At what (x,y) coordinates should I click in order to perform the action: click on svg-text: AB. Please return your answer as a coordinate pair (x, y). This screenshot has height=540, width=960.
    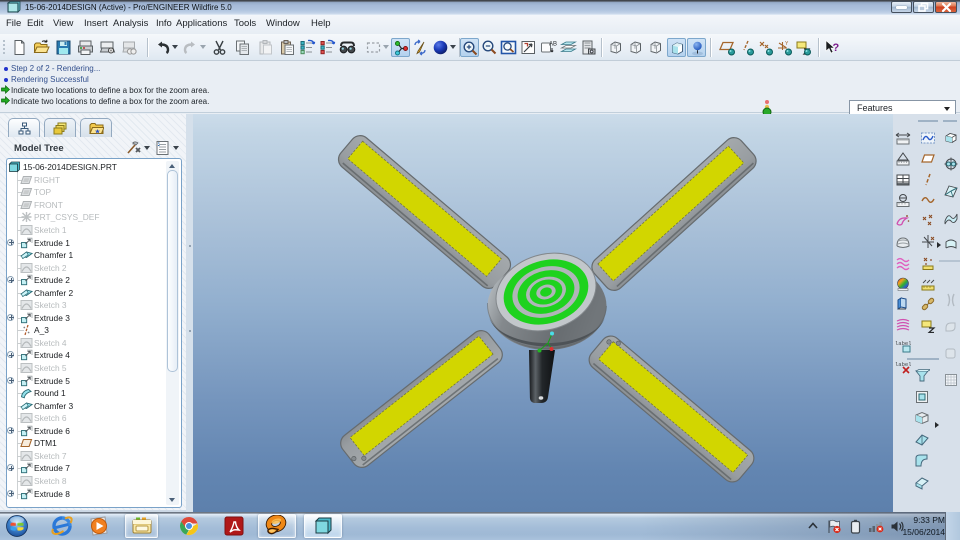
    Looking at the image, I should click on (553, 45).